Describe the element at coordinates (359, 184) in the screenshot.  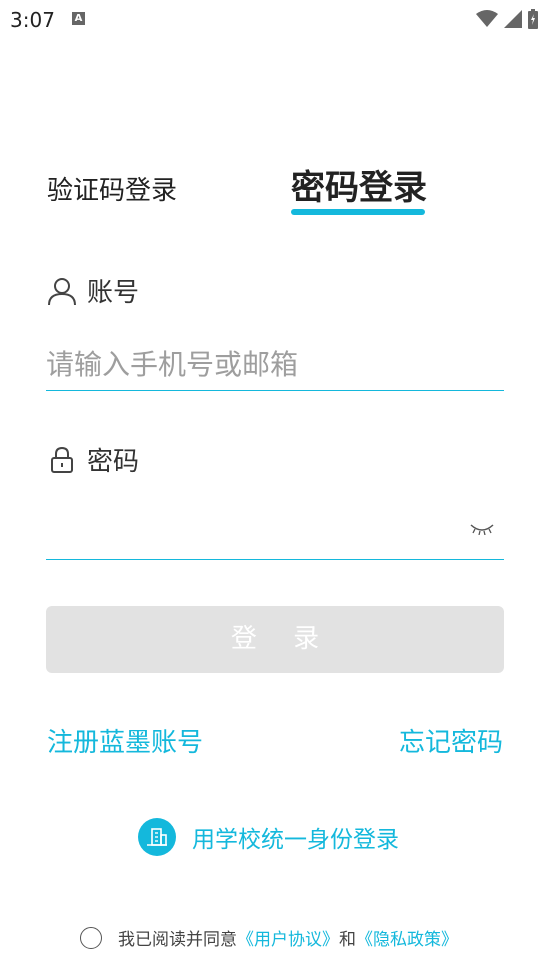
I see `tab-password-login: 密码登录` at that location.